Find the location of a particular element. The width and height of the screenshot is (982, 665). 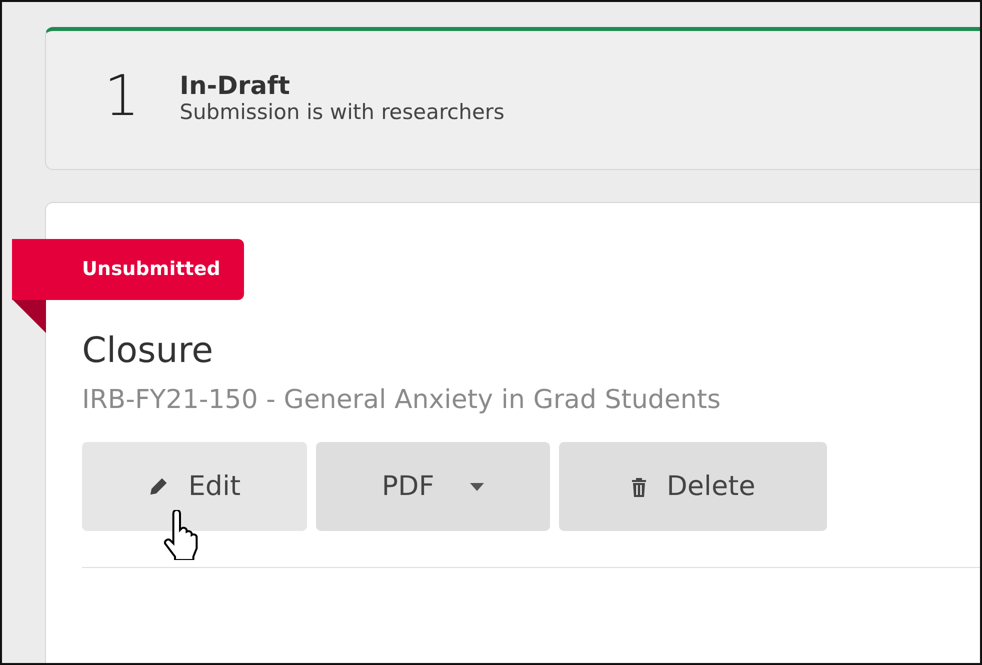

status-subtitle: Submission is with researchers is located at coordinates (342, 112).